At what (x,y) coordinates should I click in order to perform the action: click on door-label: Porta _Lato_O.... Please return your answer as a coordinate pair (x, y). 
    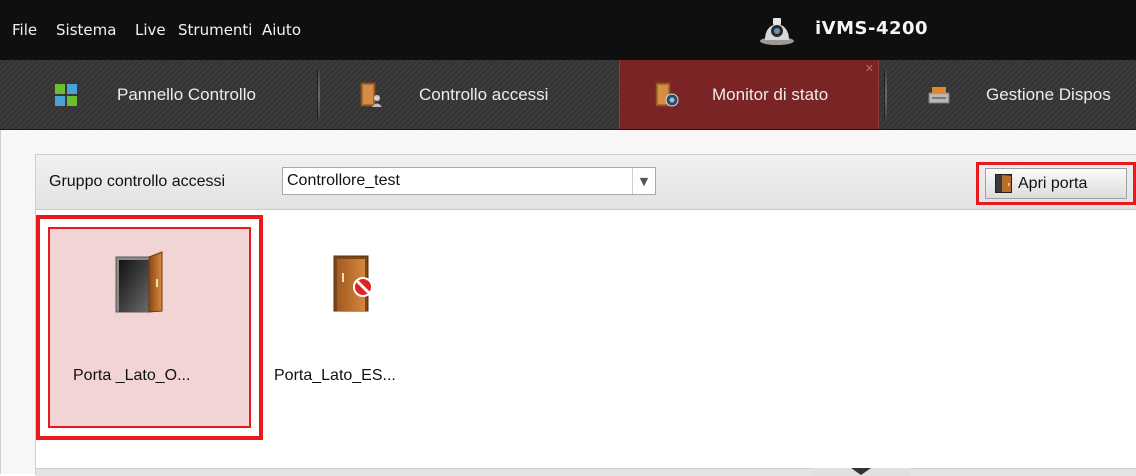
    Looking at the image, I should click on (132, 375).